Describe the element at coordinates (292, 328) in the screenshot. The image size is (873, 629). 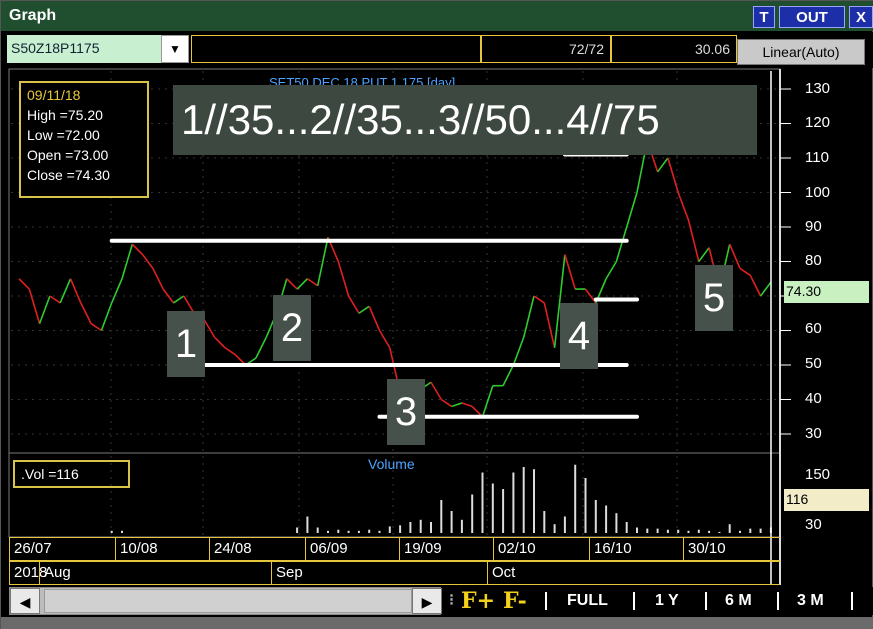
I see `wave-label-2: 2` at that location.